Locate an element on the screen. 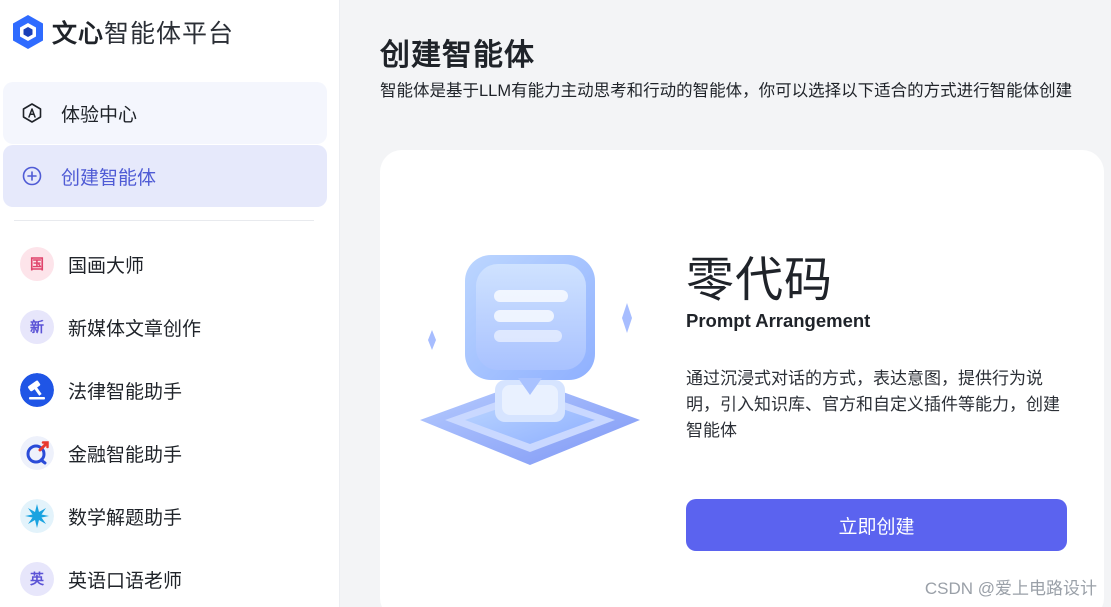  agent-item-new-media: 新 新媒体文章创作 is located at coordinates (170, 327).